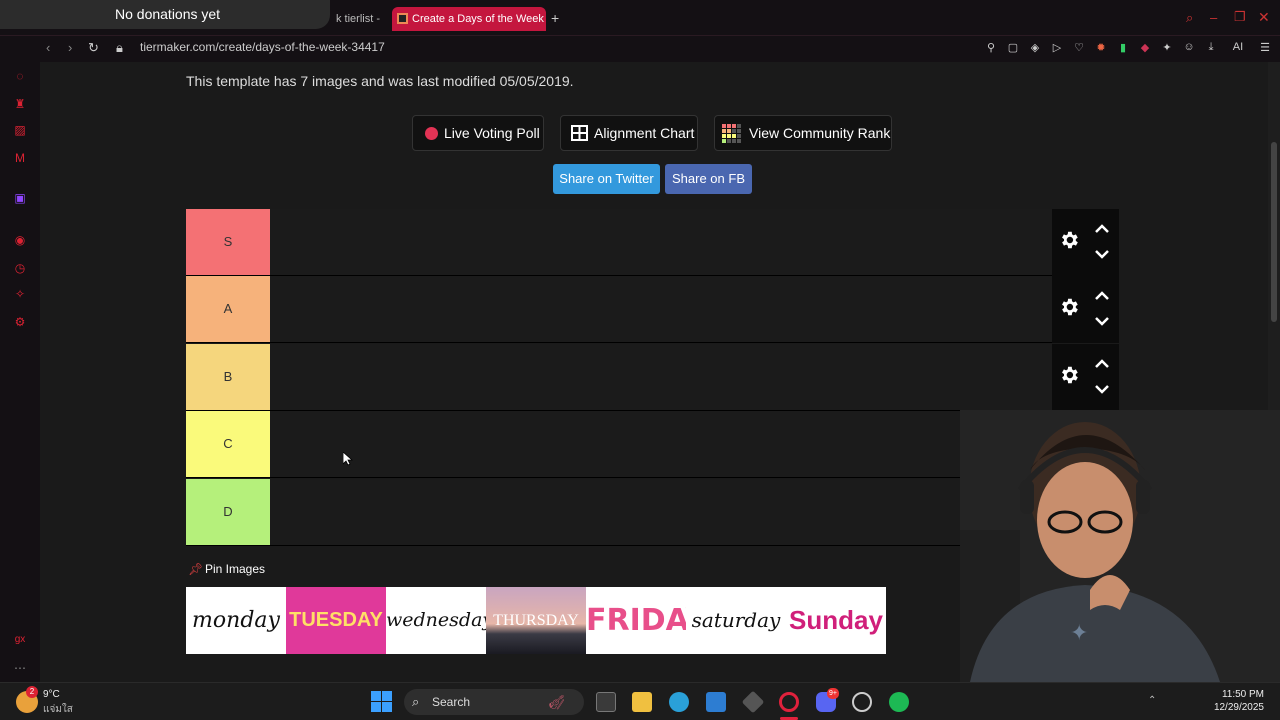  What do you see at coordinates (836, 620) in the screenshot?
I see `day-image: Sunday` at bounding box center [836, 620].